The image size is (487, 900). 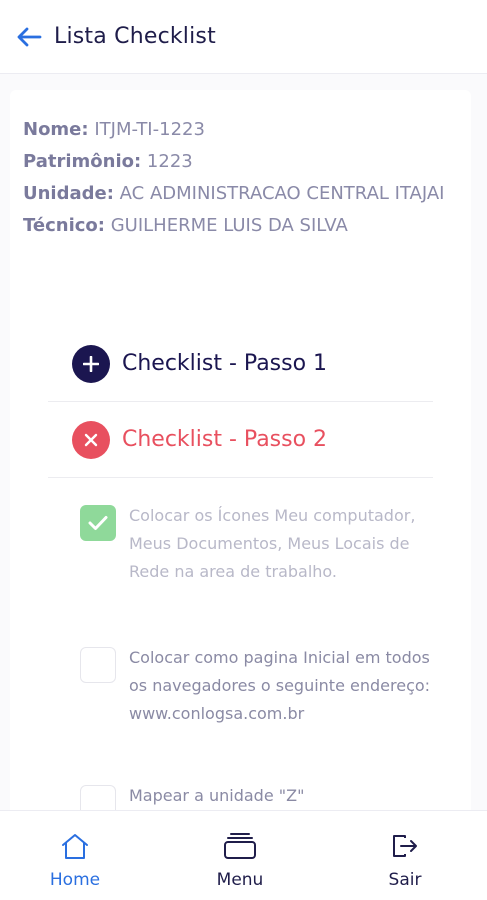 I want to click on info-tecnico-key: Técnico:, so click(x=64, y=225).